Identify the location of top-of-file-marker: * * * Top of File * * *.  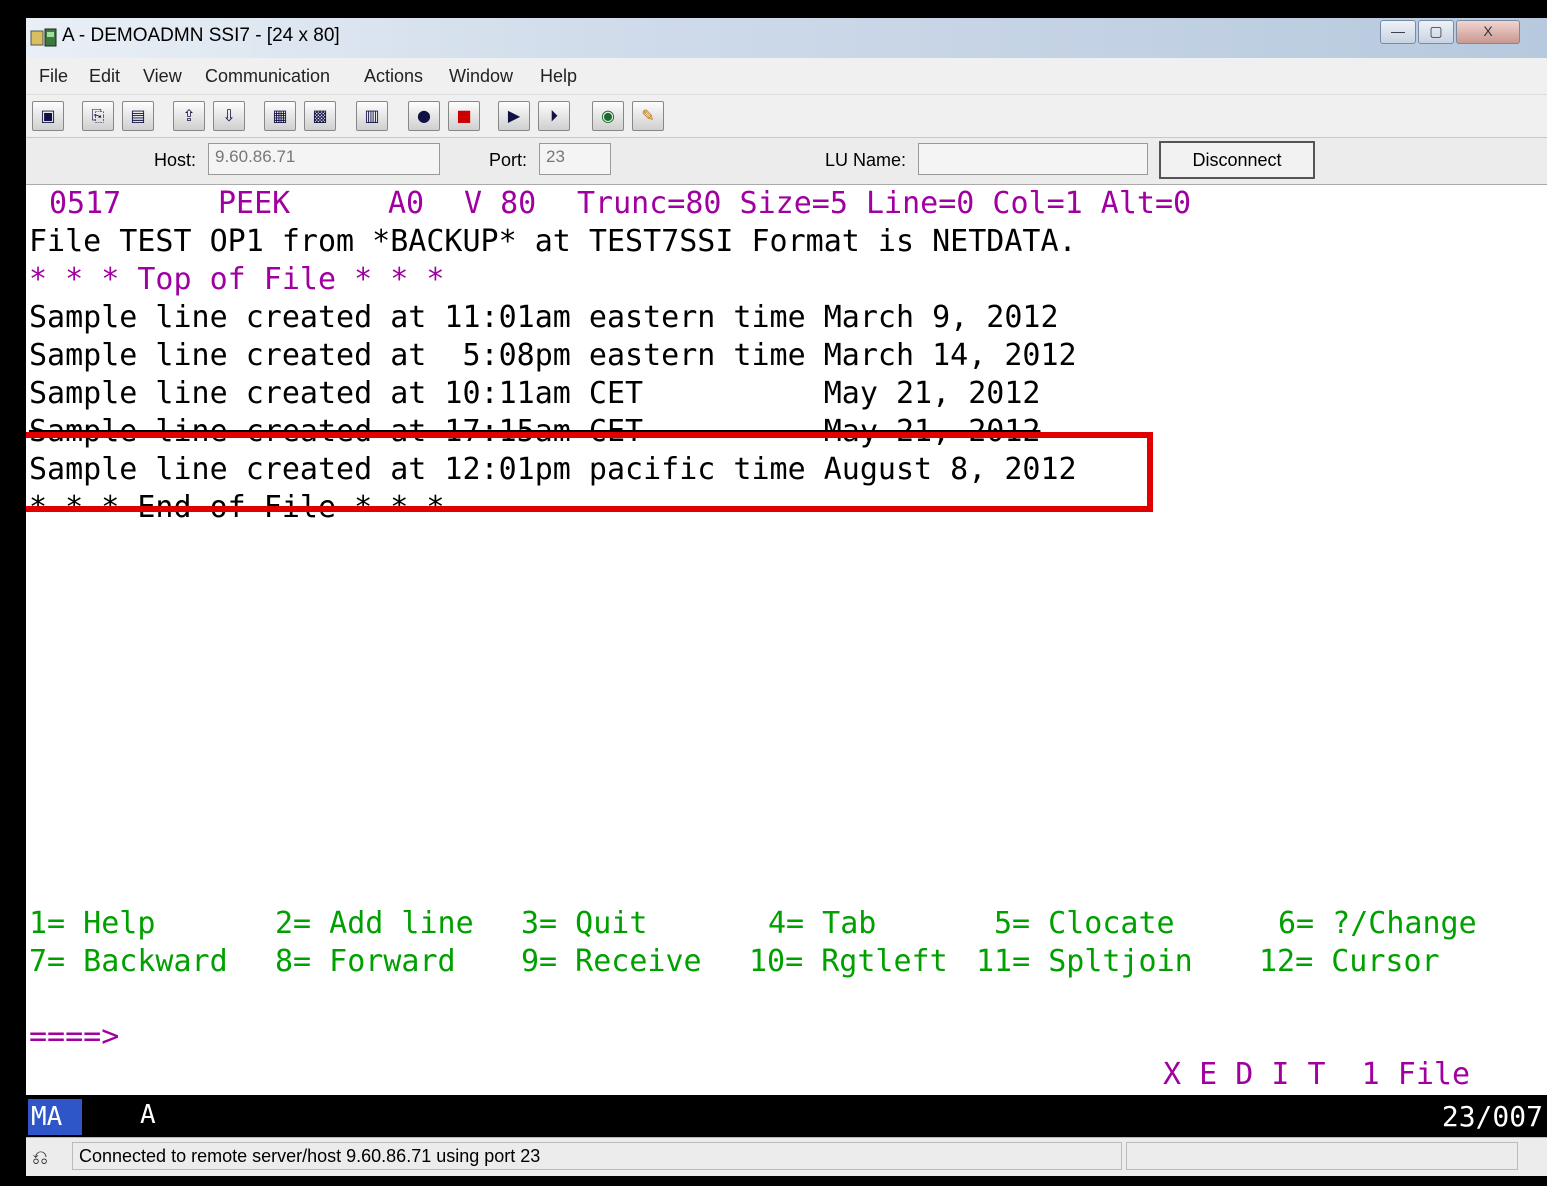
(237, 279).